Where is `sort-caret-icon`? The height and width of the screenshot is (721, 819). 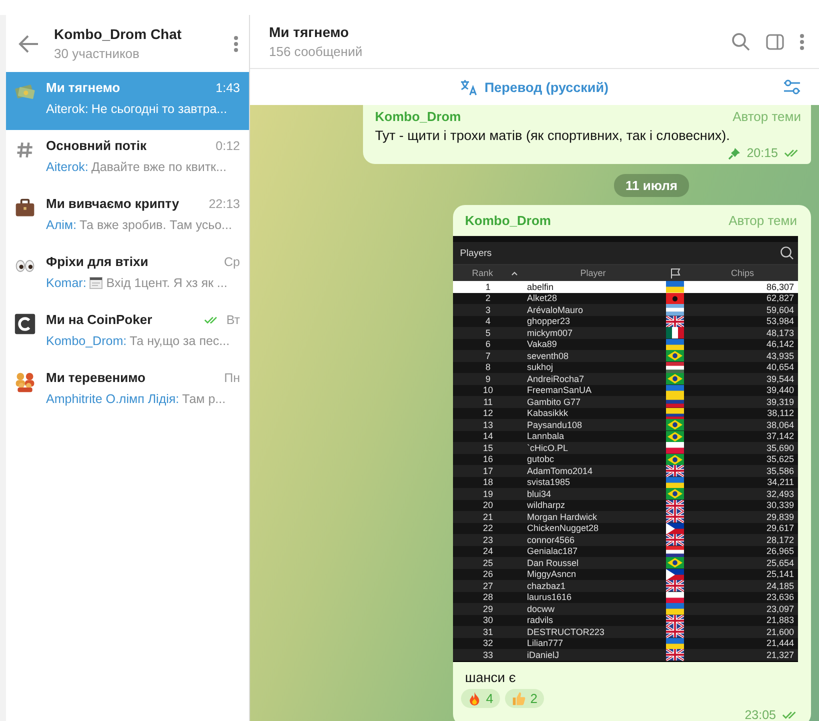
sort-caret-icon is located at coordinates (514, 273).